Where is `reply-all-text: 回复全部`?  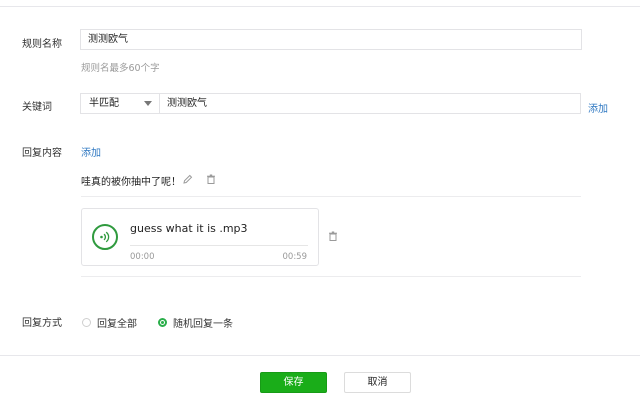
reply-all-text: 回复全部 is located at coordinates (117, 324).